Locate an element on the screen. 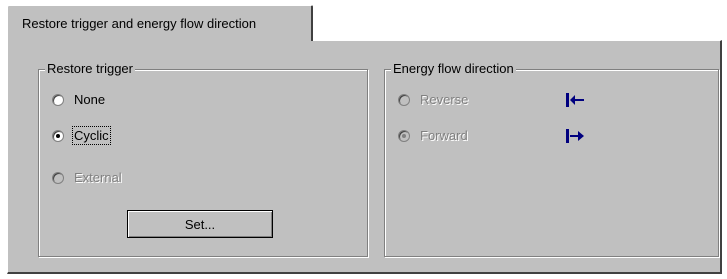  radio-none-indicator is located at coordinates (58, 99).